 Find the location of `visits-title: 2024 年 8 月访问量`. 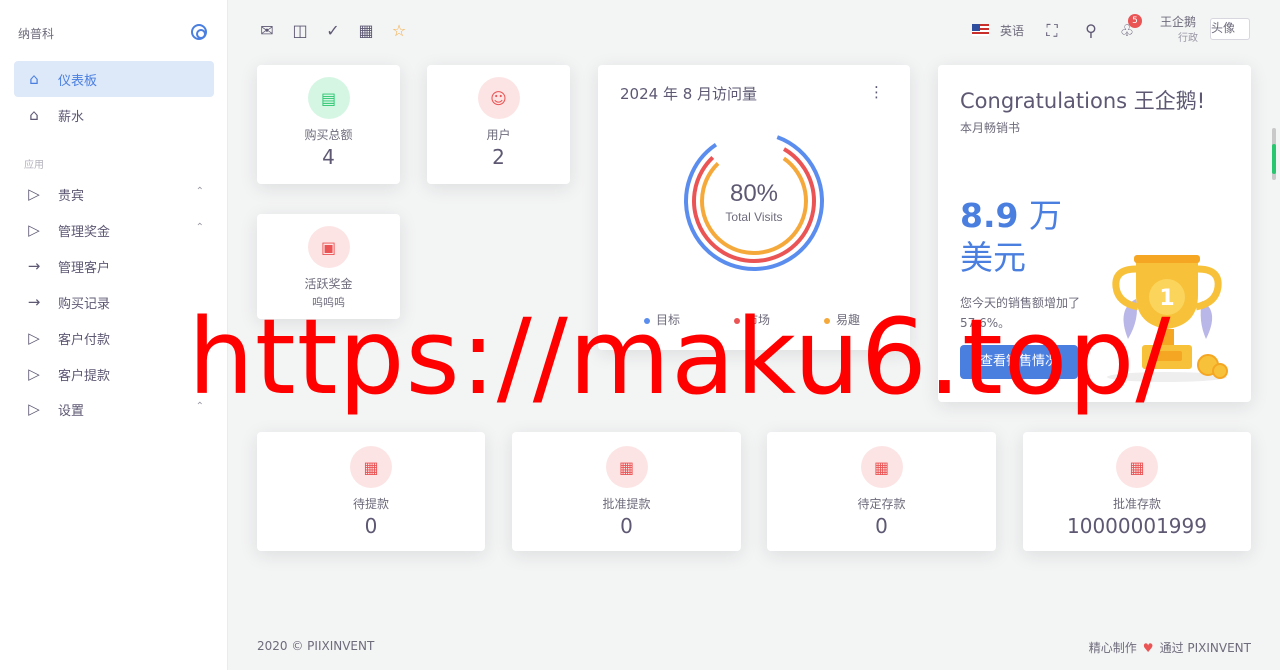

visits-title: 2024 年 8 月访问量 is located at coordinates (689, 94).